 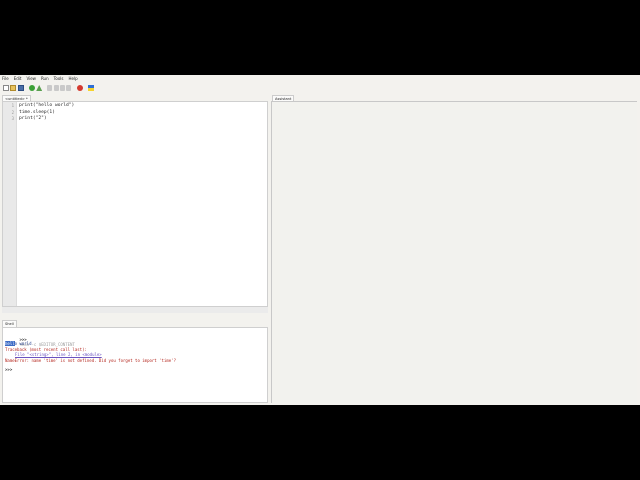 I want to click on code-line: print("2"), so click(x=33, y=119).